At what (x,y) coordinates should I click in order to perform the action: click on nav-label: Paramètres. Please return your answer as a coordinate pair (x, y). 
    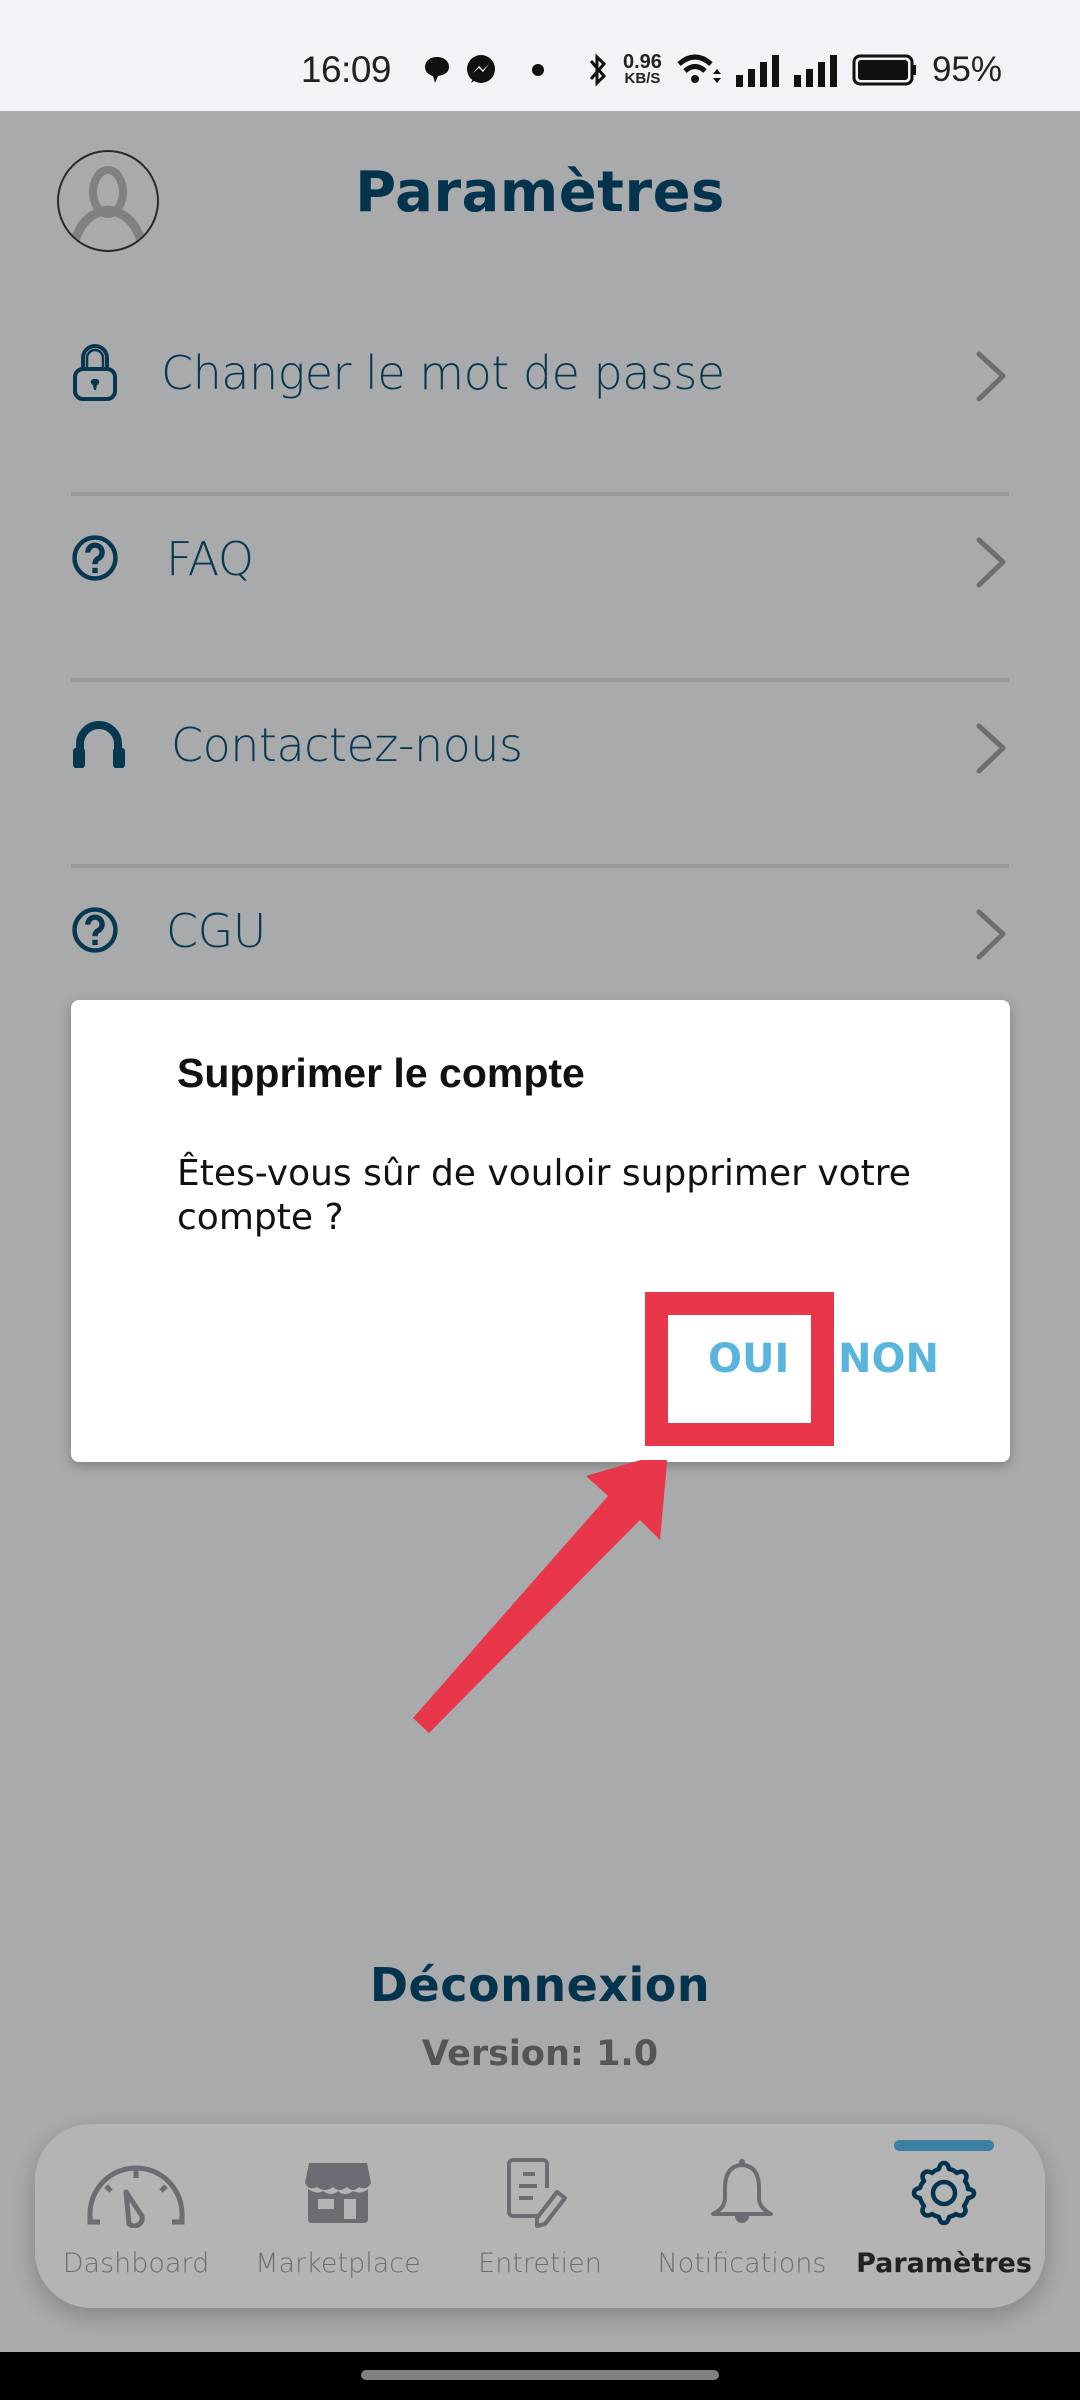
    Looking at the image, I should click on (944, 2263).